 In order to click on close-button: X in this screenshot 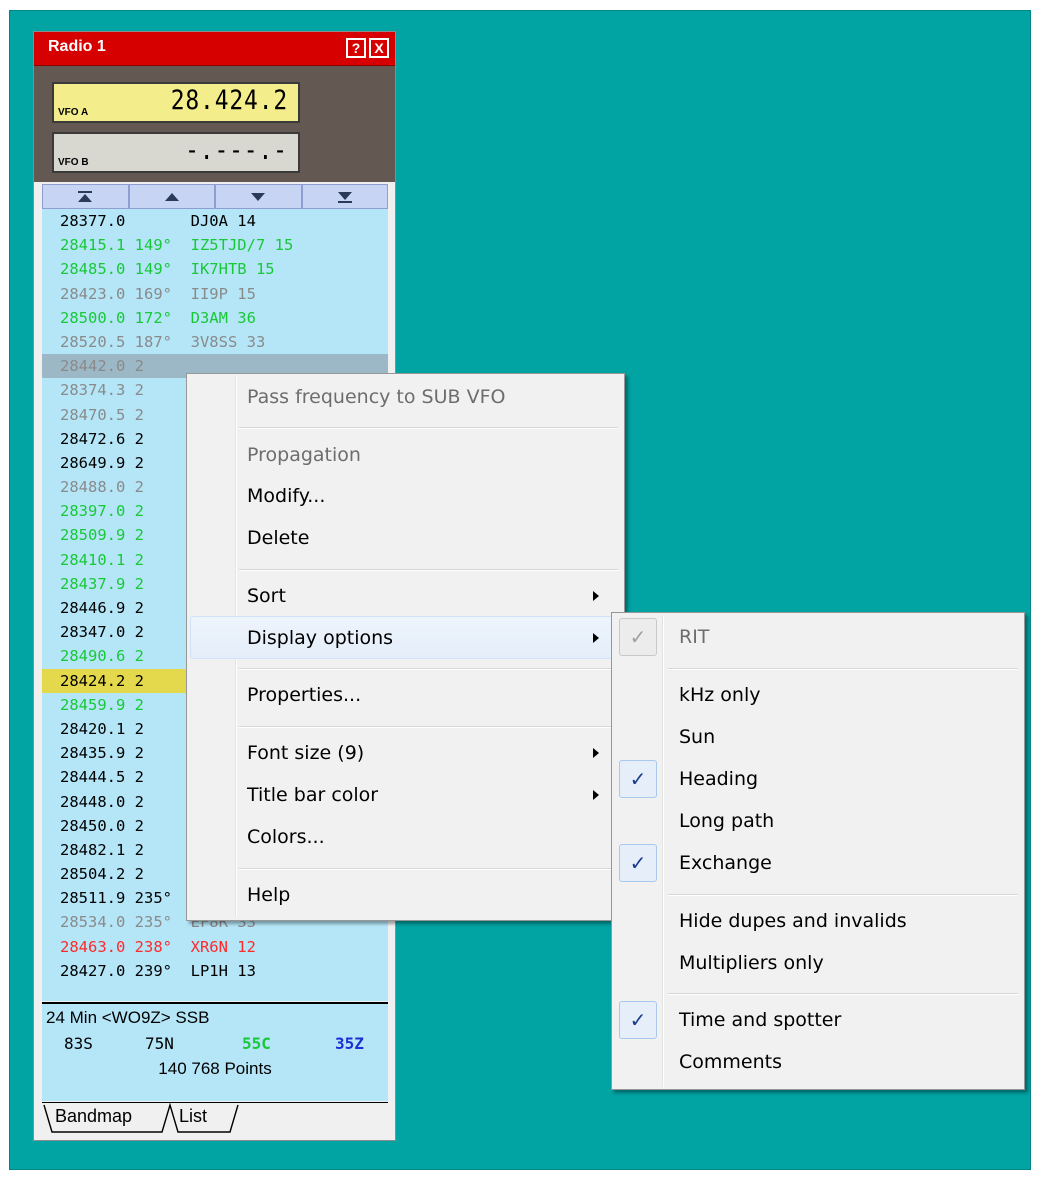, I will do `click(379, 48)`.